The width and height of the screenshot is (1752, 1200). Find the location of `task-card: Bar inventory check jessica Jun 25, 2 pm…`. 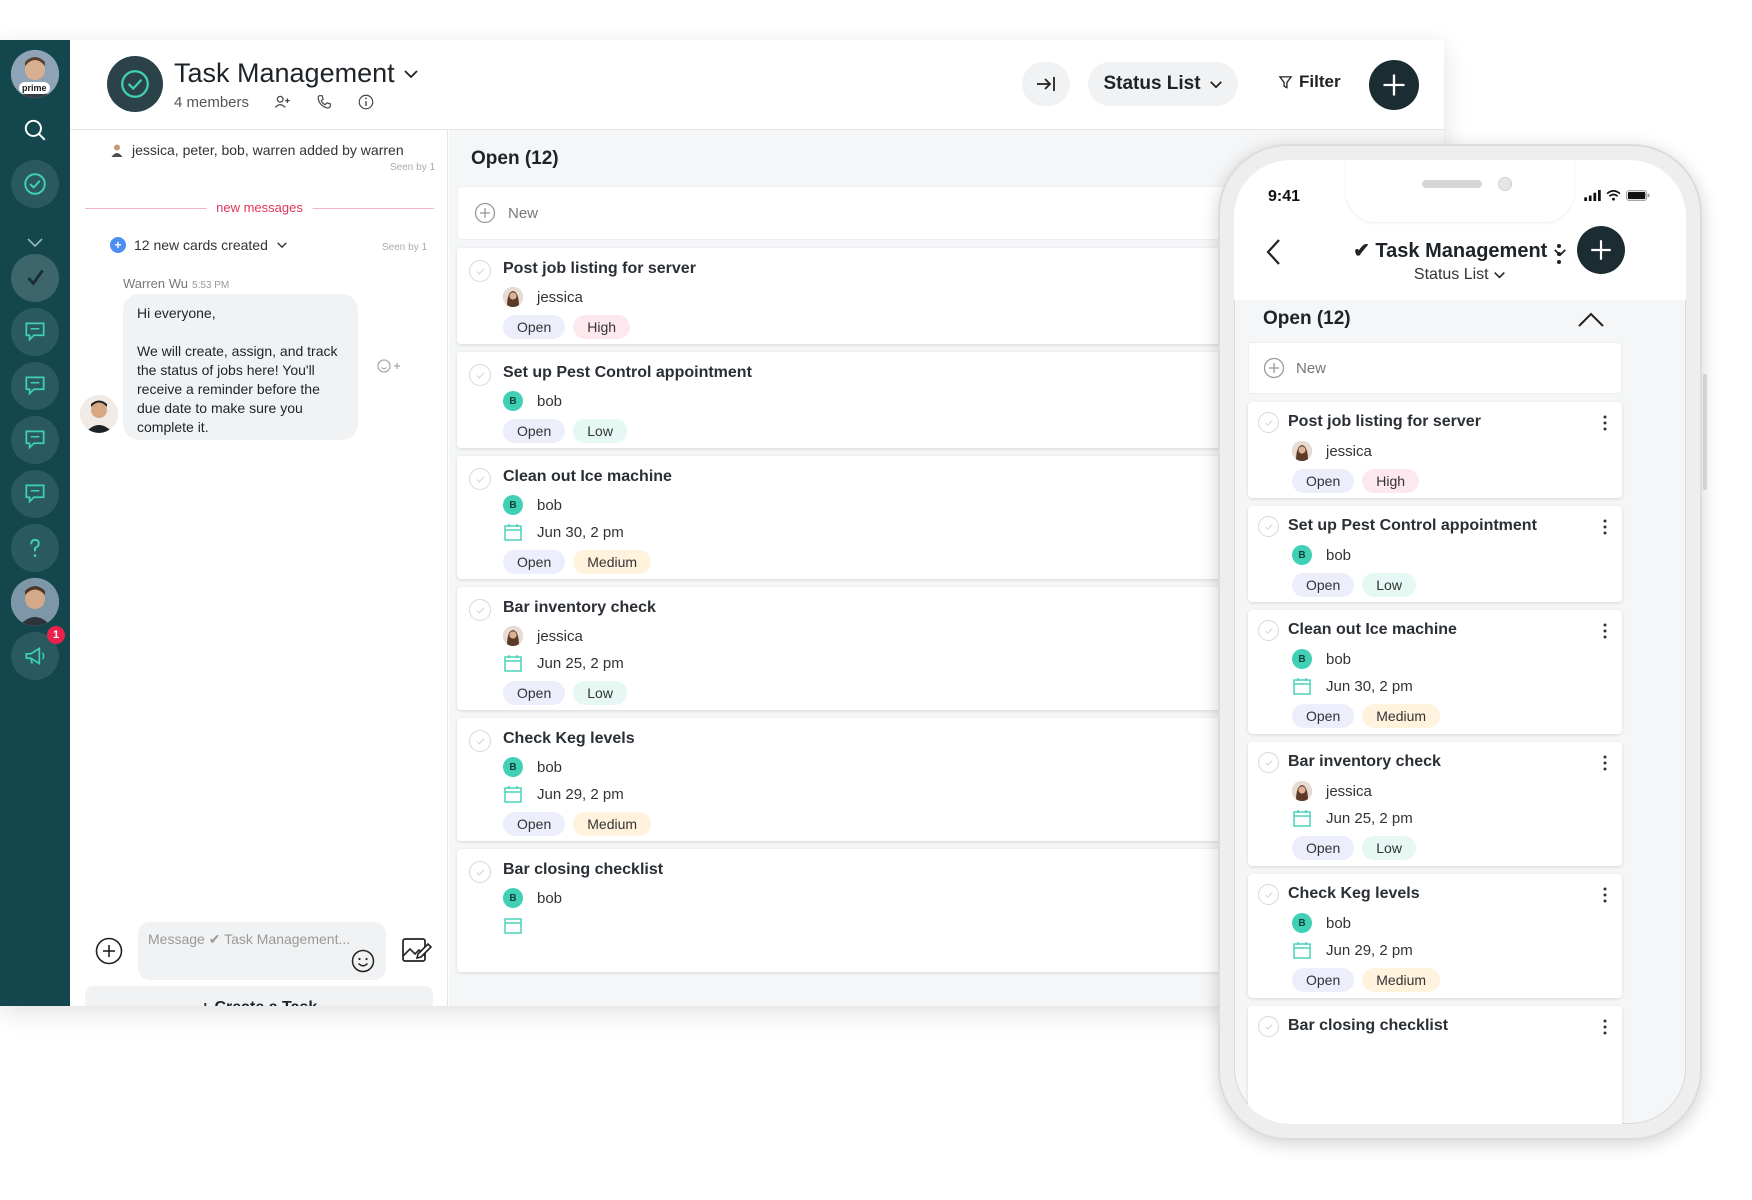

task-card: Bar inventory check jessica Jun 25, 2 pm… is located at coordinates (867, 648).